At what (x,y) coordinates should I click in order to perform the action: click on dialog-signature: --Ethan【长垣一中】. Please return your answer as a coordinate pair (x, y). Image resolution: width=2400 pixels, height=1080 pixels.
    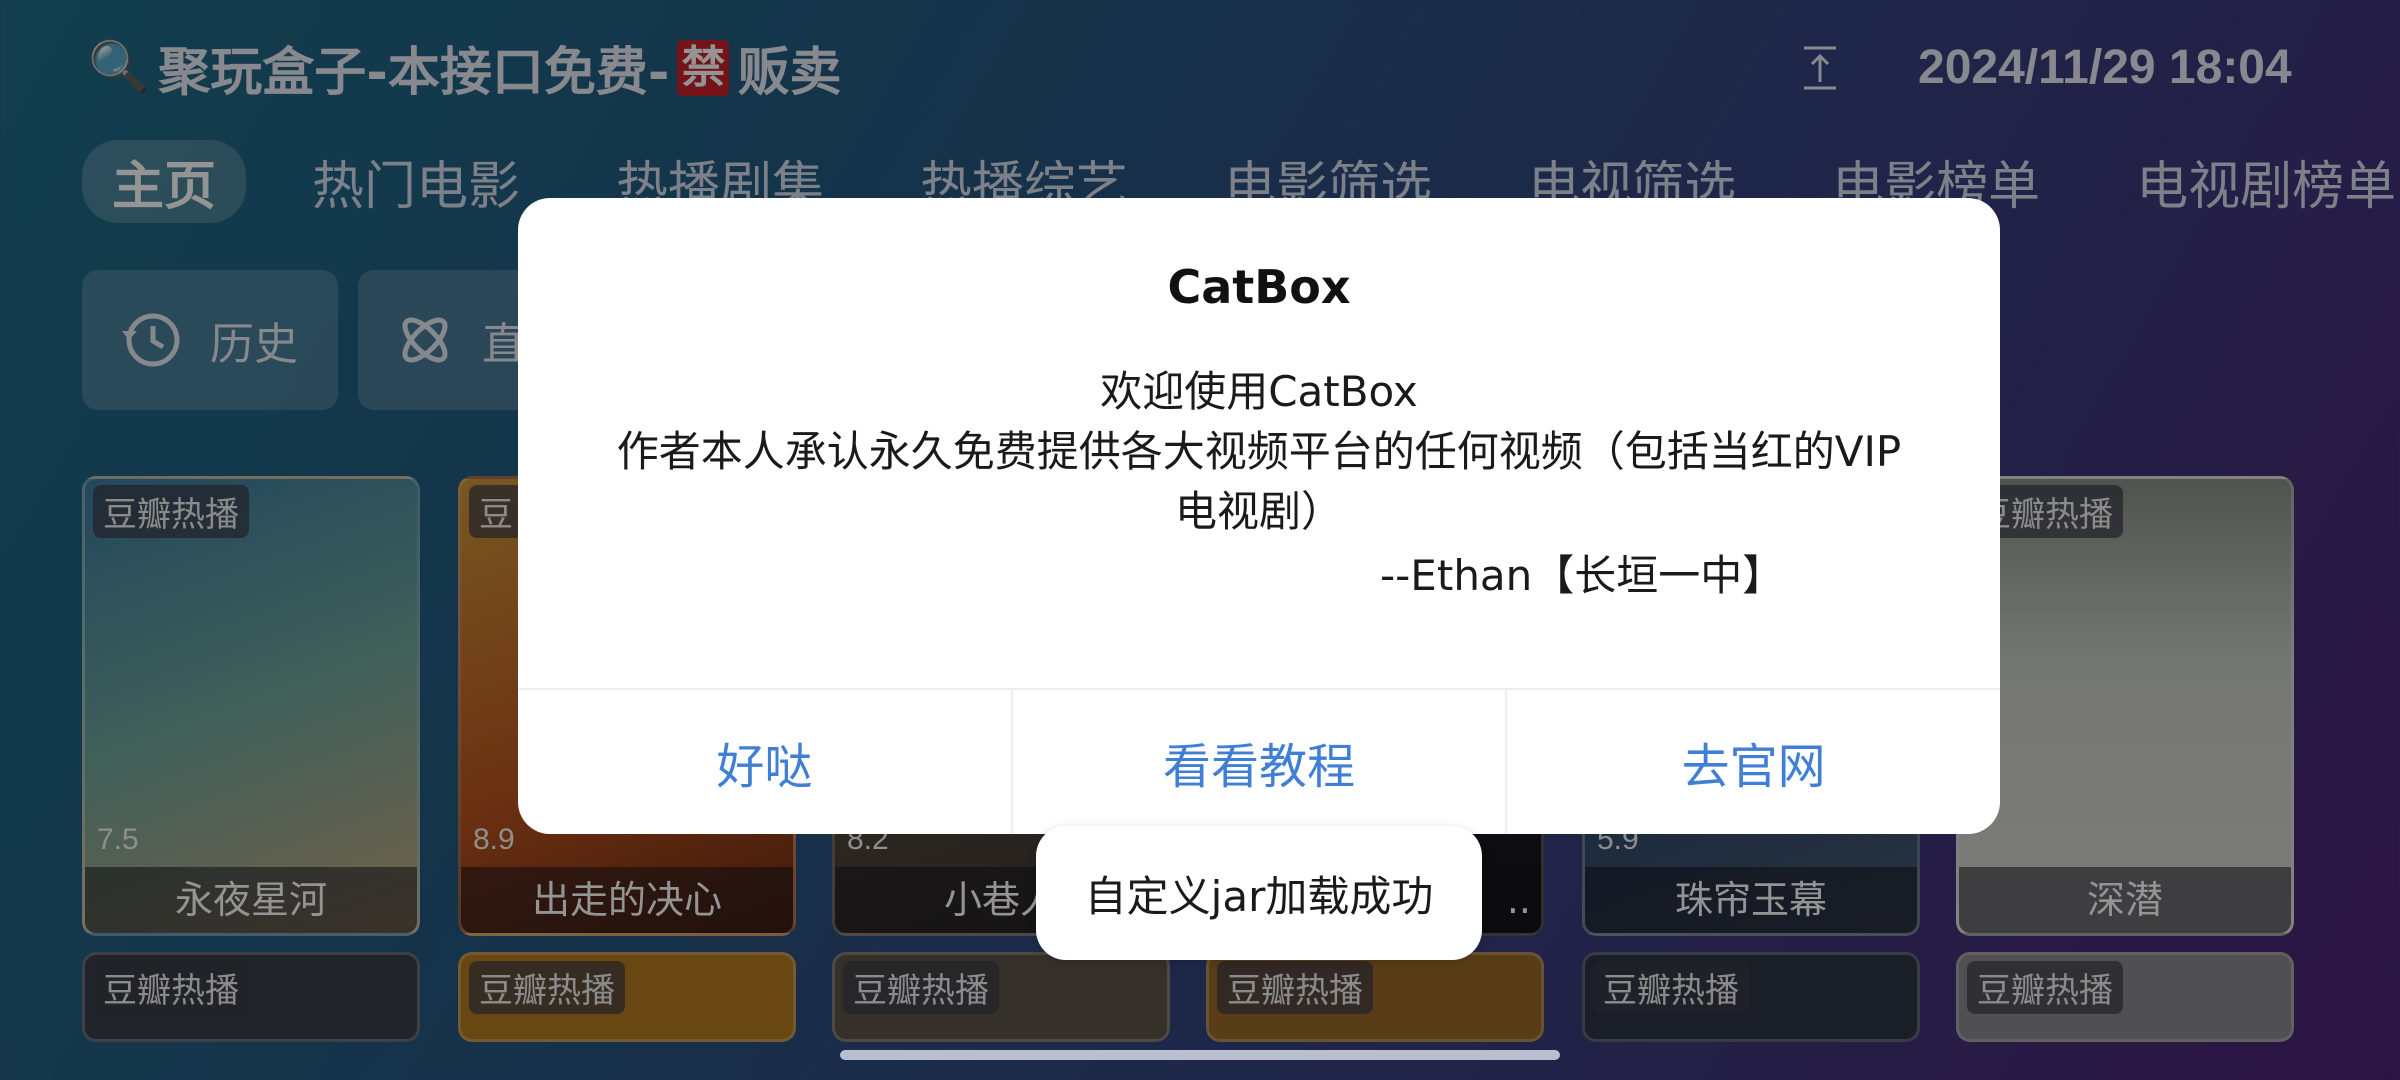
    Looking at the image, I should click on (1582, 575).